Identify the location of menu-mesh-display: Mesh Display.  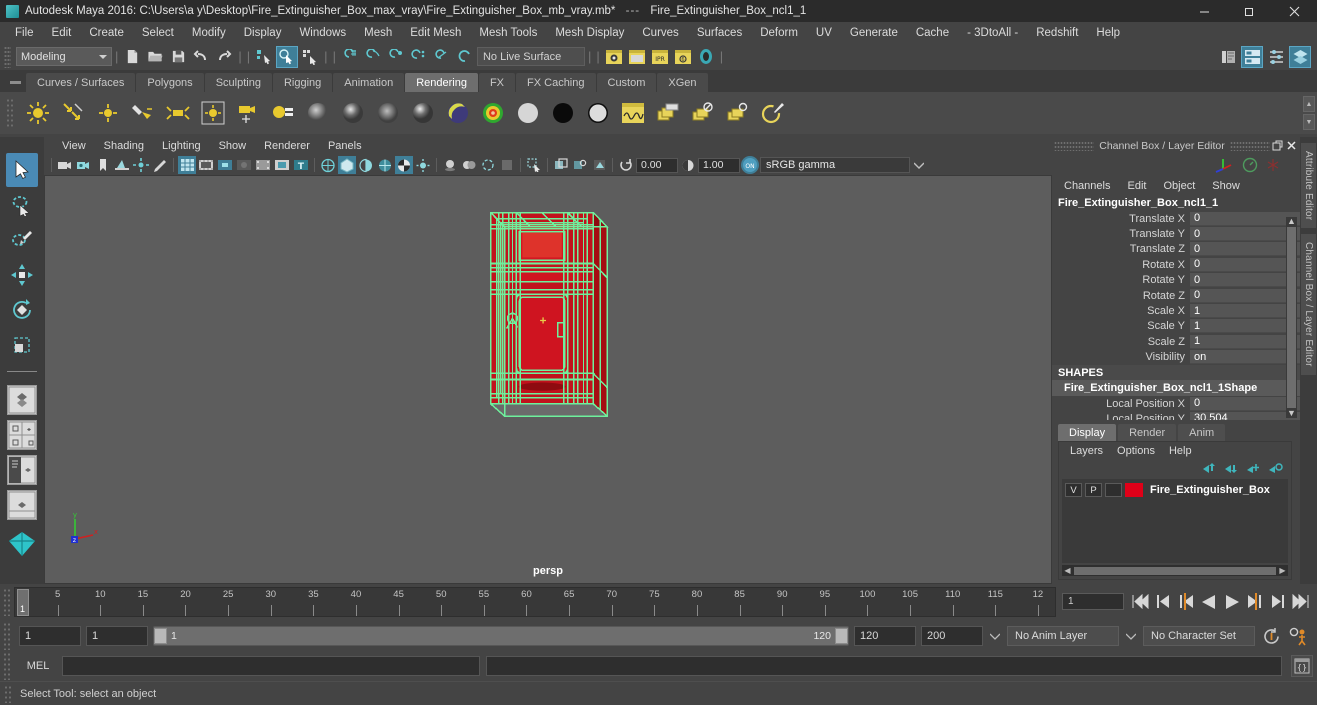
(589, 33).